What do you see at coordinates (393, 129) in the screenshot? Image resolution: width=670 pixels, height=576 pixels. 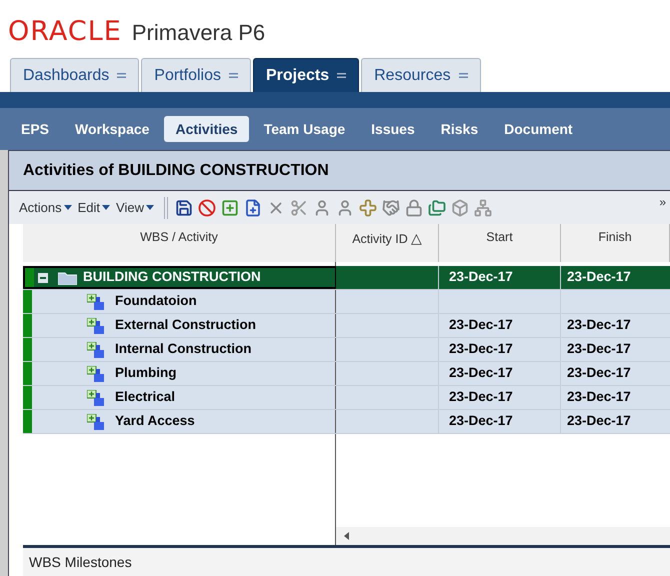 I see `subnav-item: Issues` at bounding box center [393, 129].